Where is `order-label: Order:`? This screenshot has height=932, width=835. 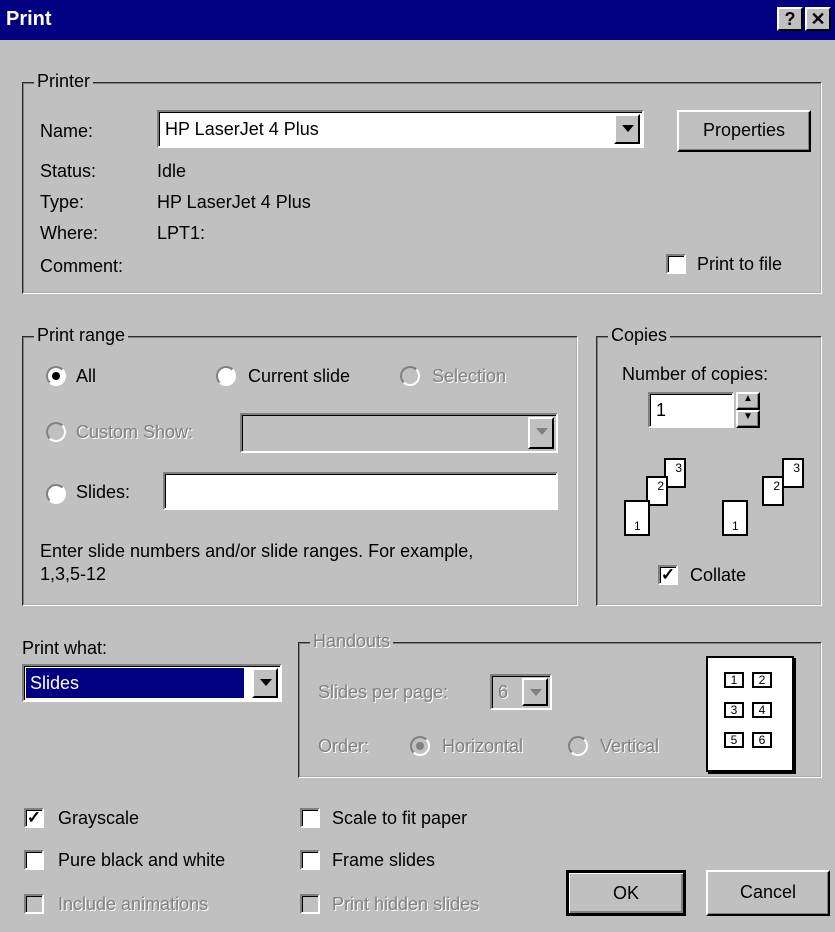
order-label: Order: is located at coordinates (344, 746).